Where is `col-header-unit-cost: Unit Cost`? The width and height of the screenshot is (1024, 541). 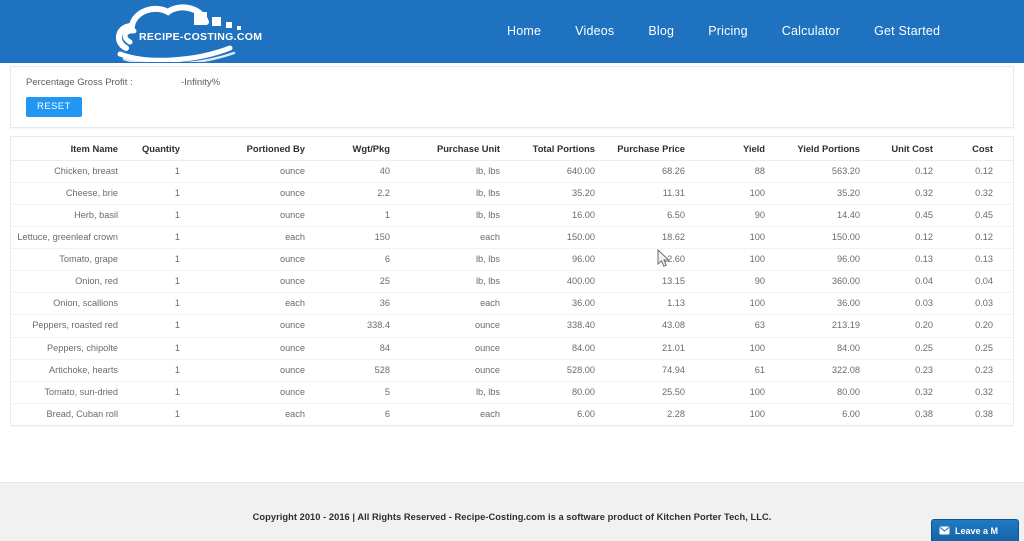 col-header-unit-cost: Unit Cost is located at coordinates (901, 149).